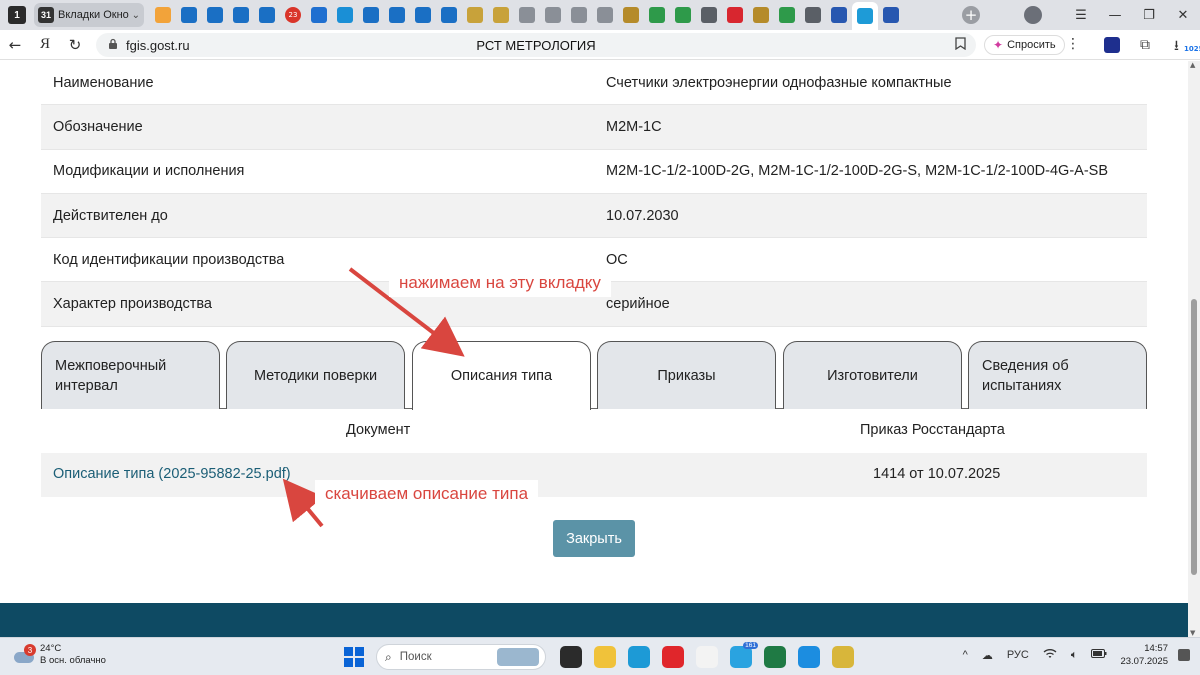 The width and height of the screenshot is (1200, 675). I want to click on excel-icon, so click(775, 657).